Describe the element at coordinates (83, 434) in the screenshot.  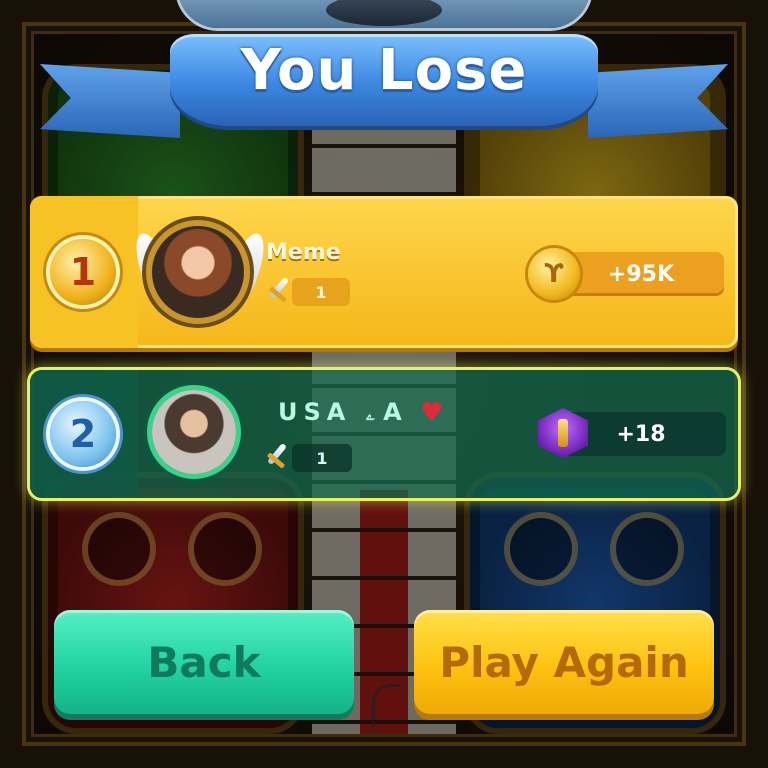
I see `rank-2-medal-icon: 2` at that location.